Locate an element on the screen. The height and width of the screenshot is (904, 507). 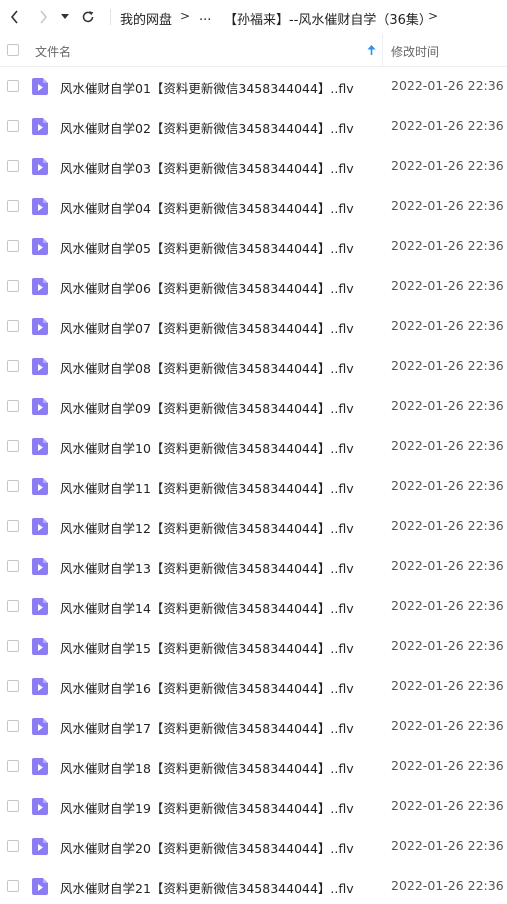
file-name: 风水催财自学15【资料更新微信3458344044】..flv is located at coordinates (207, 647).